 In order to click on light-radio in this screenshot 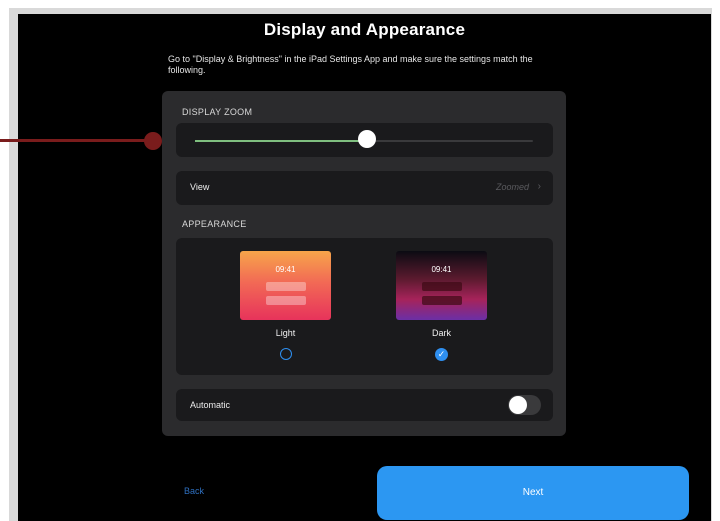, I will do `click(286, 354)`.